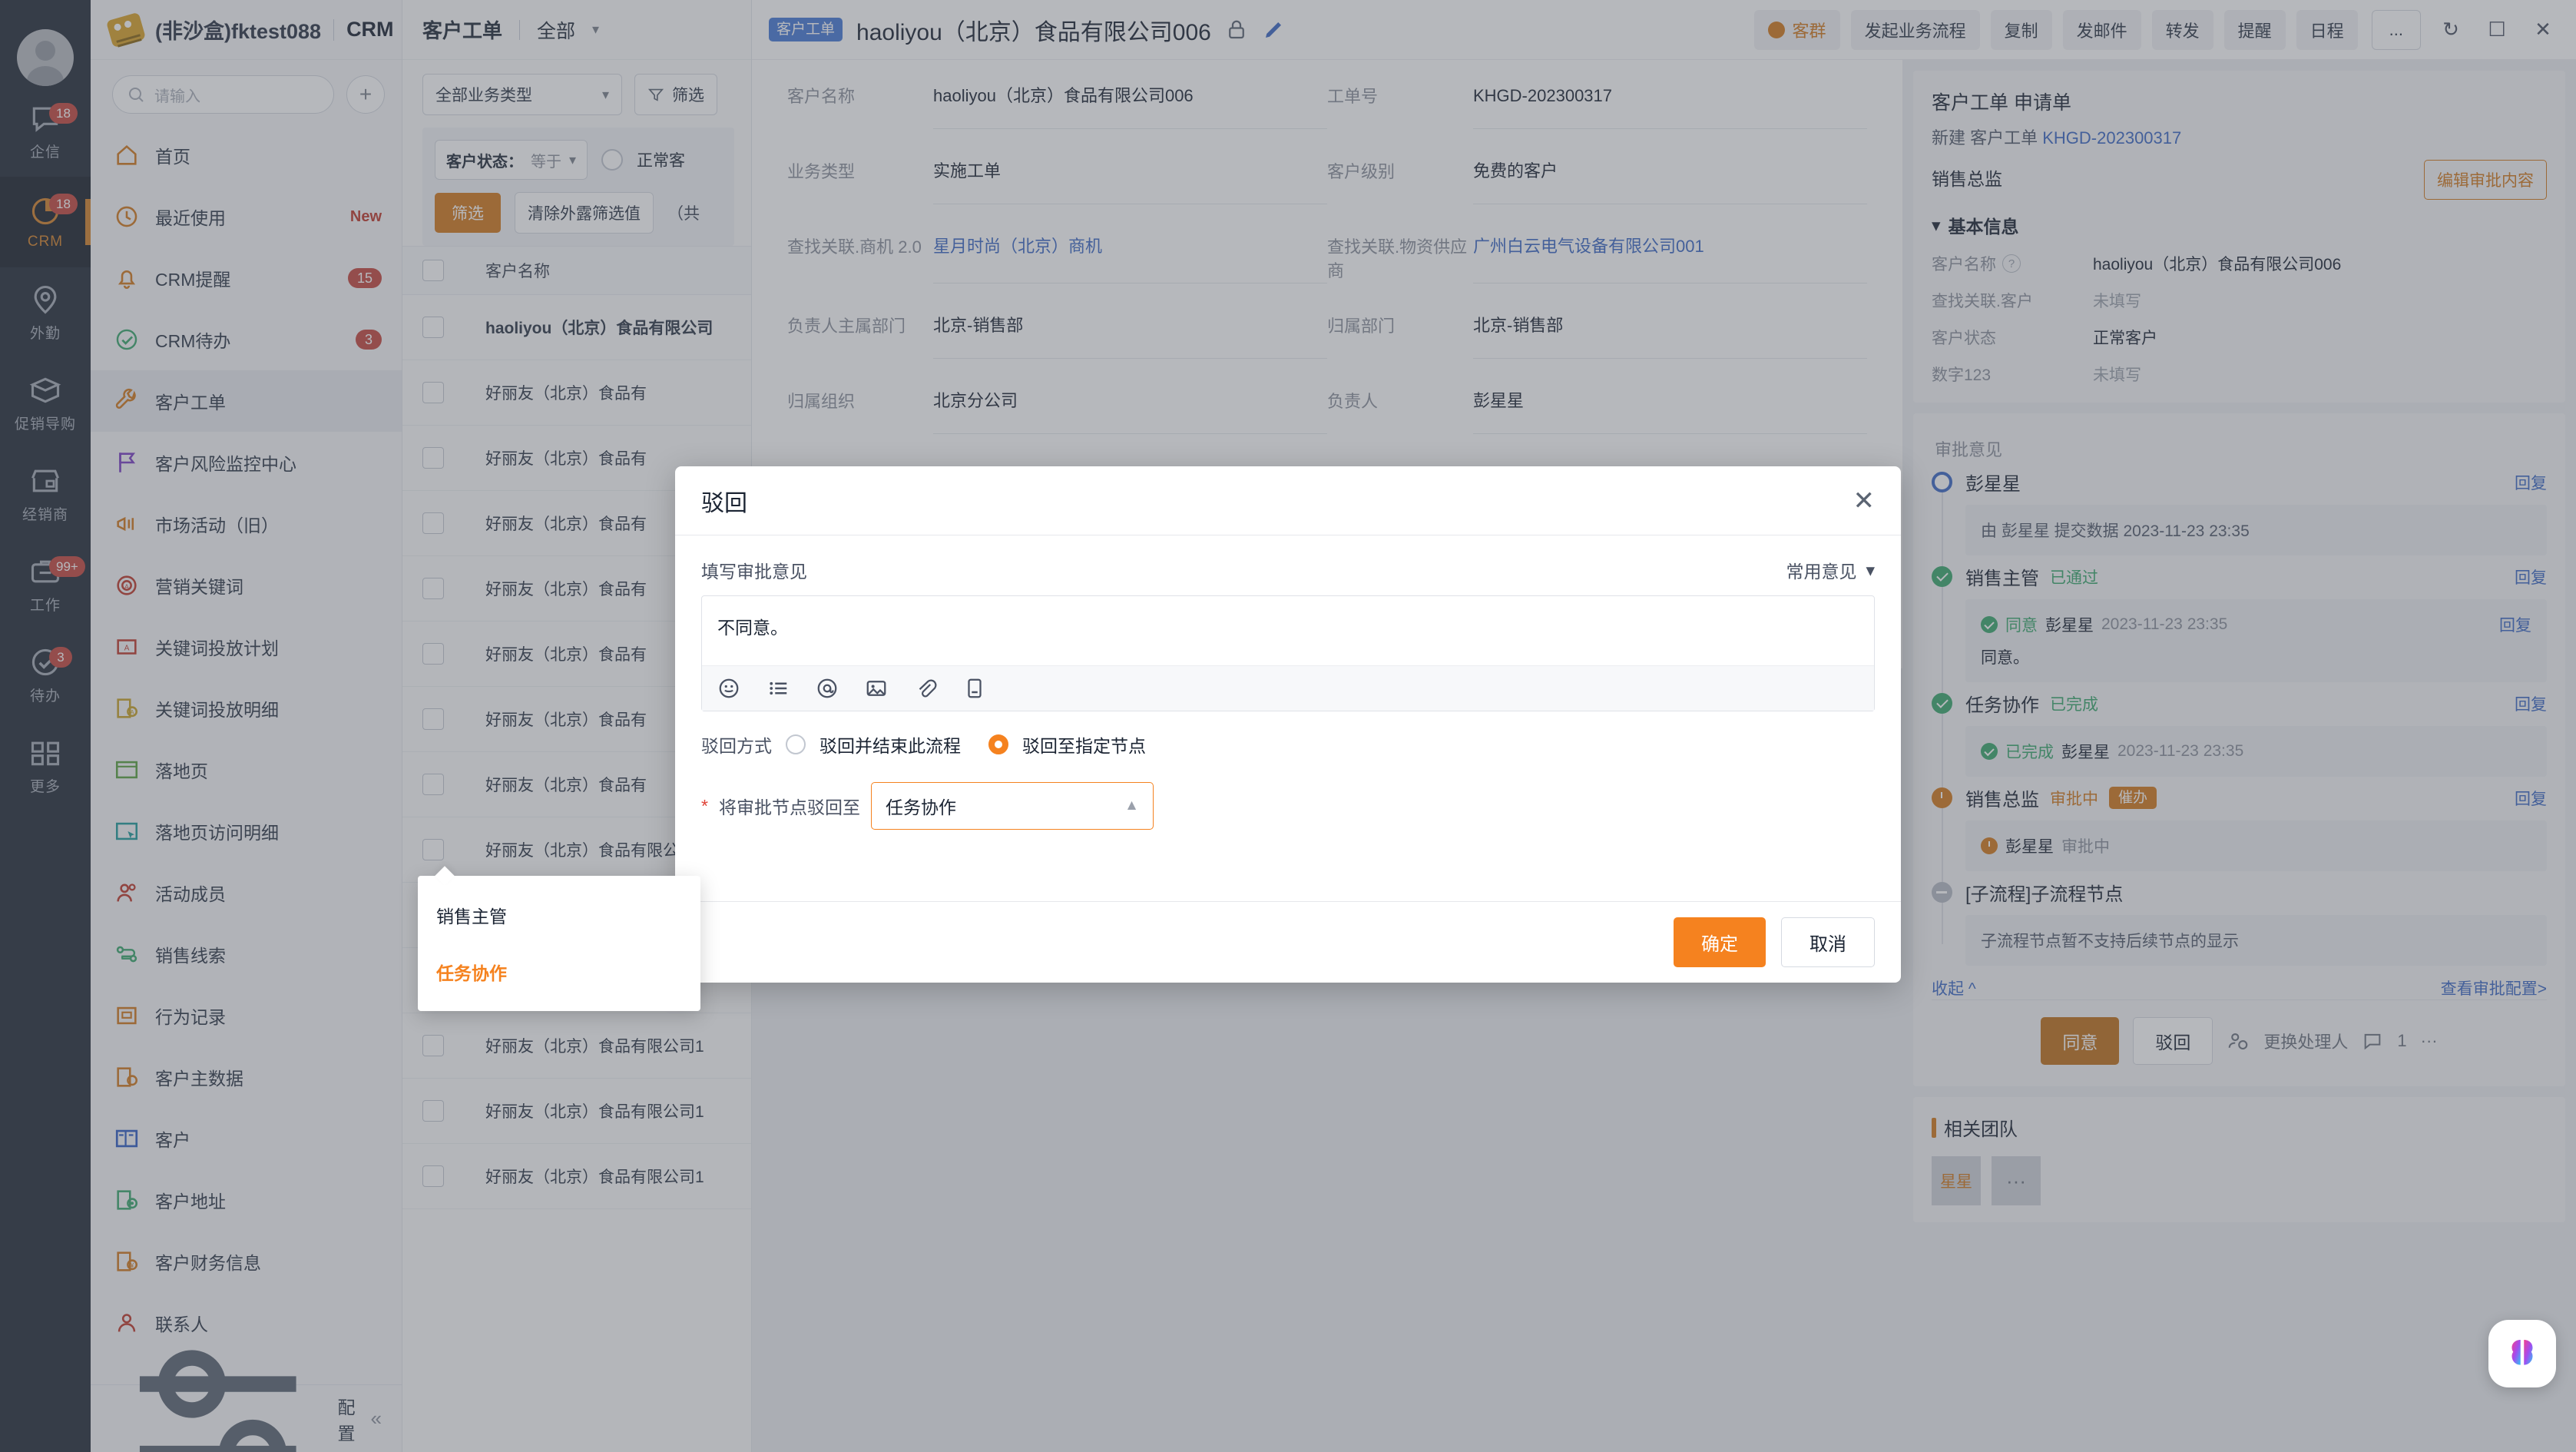 This screenshot has height=1452, width=2576. Describe the element at coordinates (246, 832) in the screenshot. I see `sidebar-item-11: 落地页访问明细` at that location.